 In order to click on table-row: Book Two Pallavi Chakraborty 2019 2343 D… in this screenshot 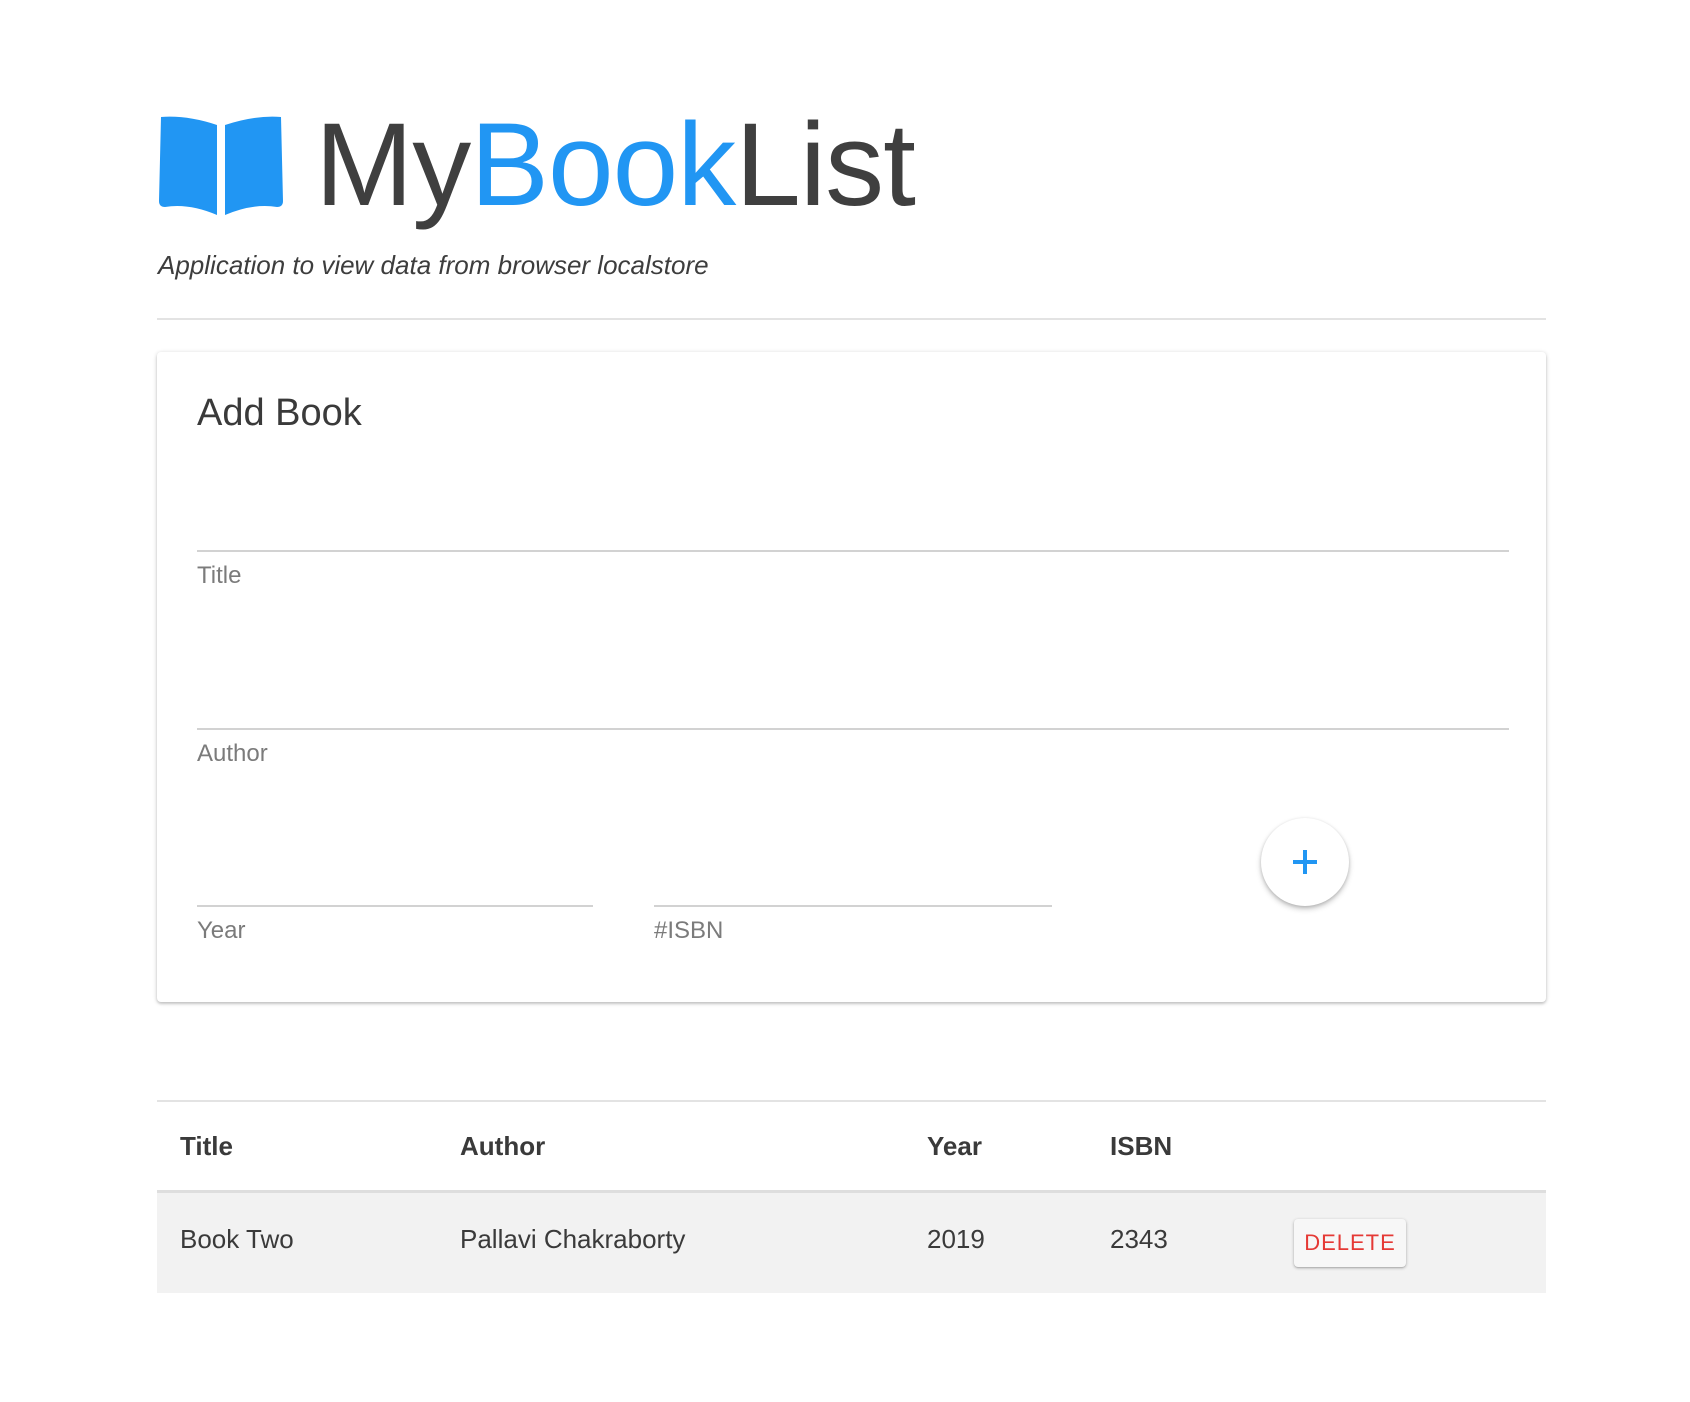, I will do `click(851, 1243)`.